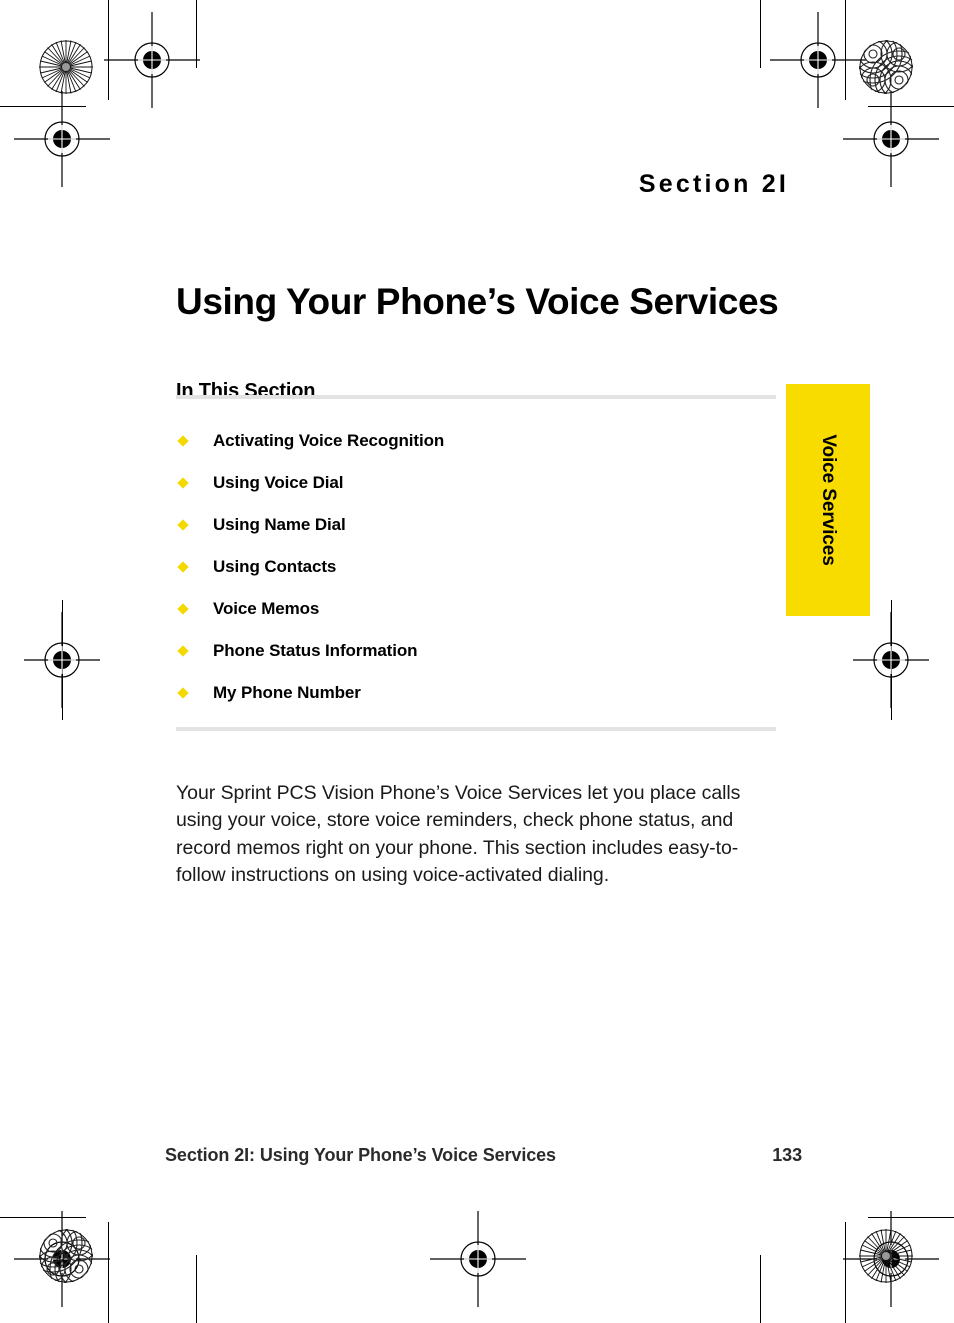 This screenshot has width=954, height=1323. I want to click on side-tab-voice-services: Voice Services, so click(828, 500).